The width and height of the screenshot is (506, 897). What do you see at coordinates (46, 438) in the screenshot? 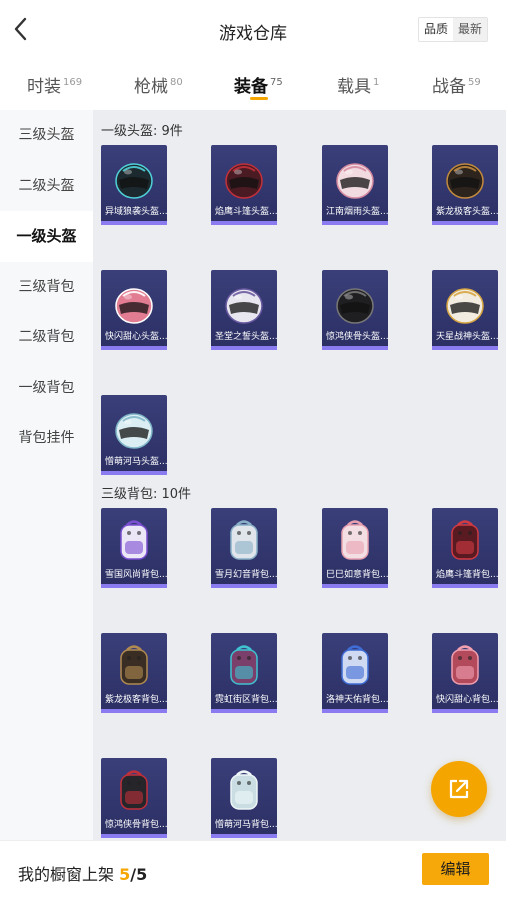
I see `sidebar-item-backpack-pendant: 背包挂件` at bounding box center [46, 438].